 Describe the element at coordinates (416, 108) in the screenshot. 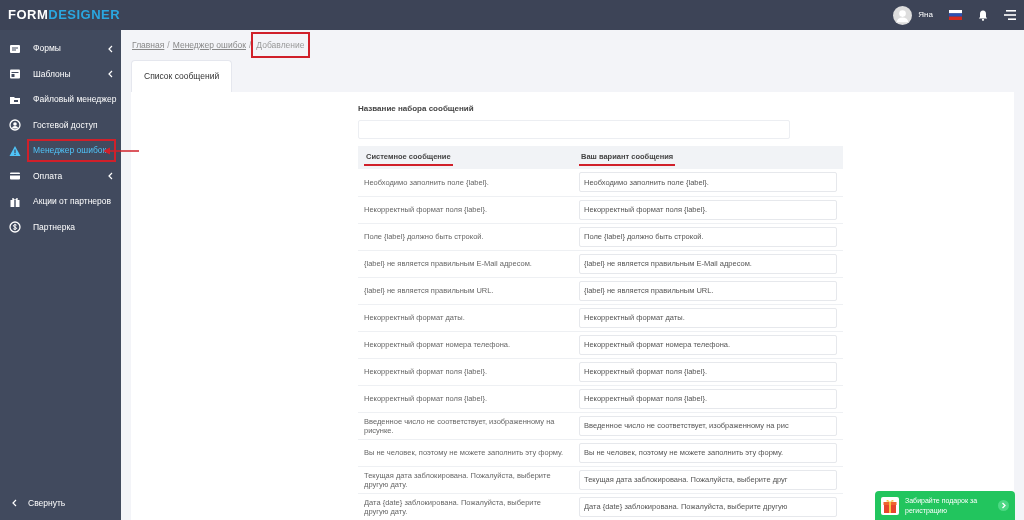

I see `field-label: Название набора сообщений` at that location.